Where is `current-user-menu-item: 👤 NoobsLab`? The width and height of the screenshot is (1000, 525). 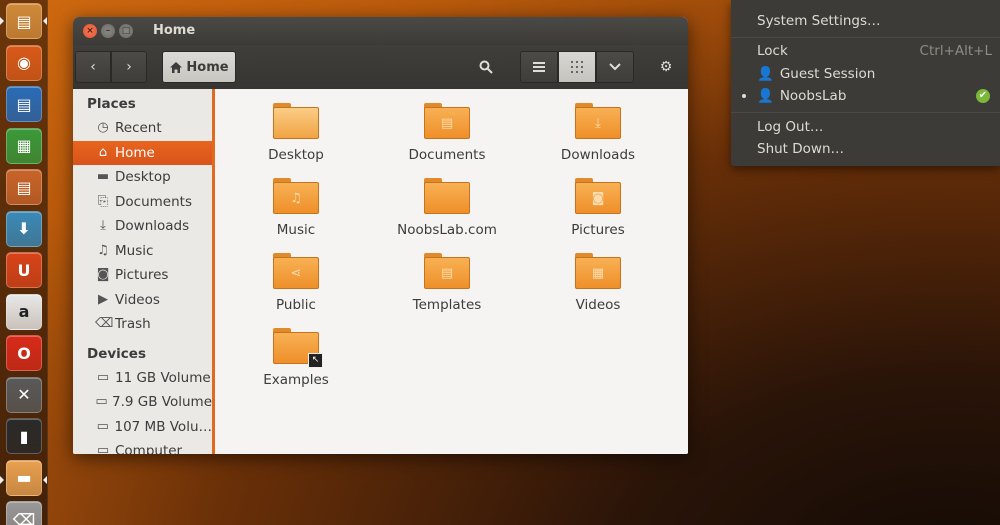 current-user-menu-item: 👤 NoobsLab is located at coordinates (801, 96).